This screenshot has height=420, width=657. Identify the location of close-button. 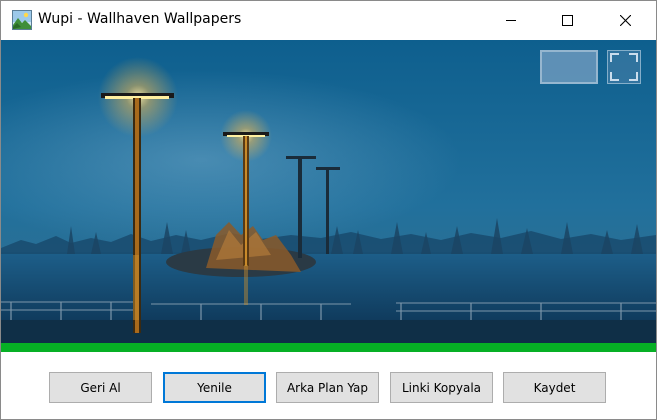
(625, 20).